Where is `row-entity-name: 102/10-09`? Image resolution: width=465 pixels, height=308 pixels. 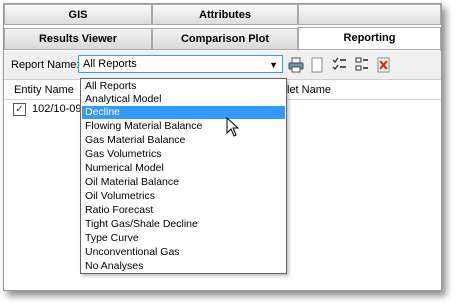
row-entity-name: 102/10-09 is located at coordinates (57, 109).